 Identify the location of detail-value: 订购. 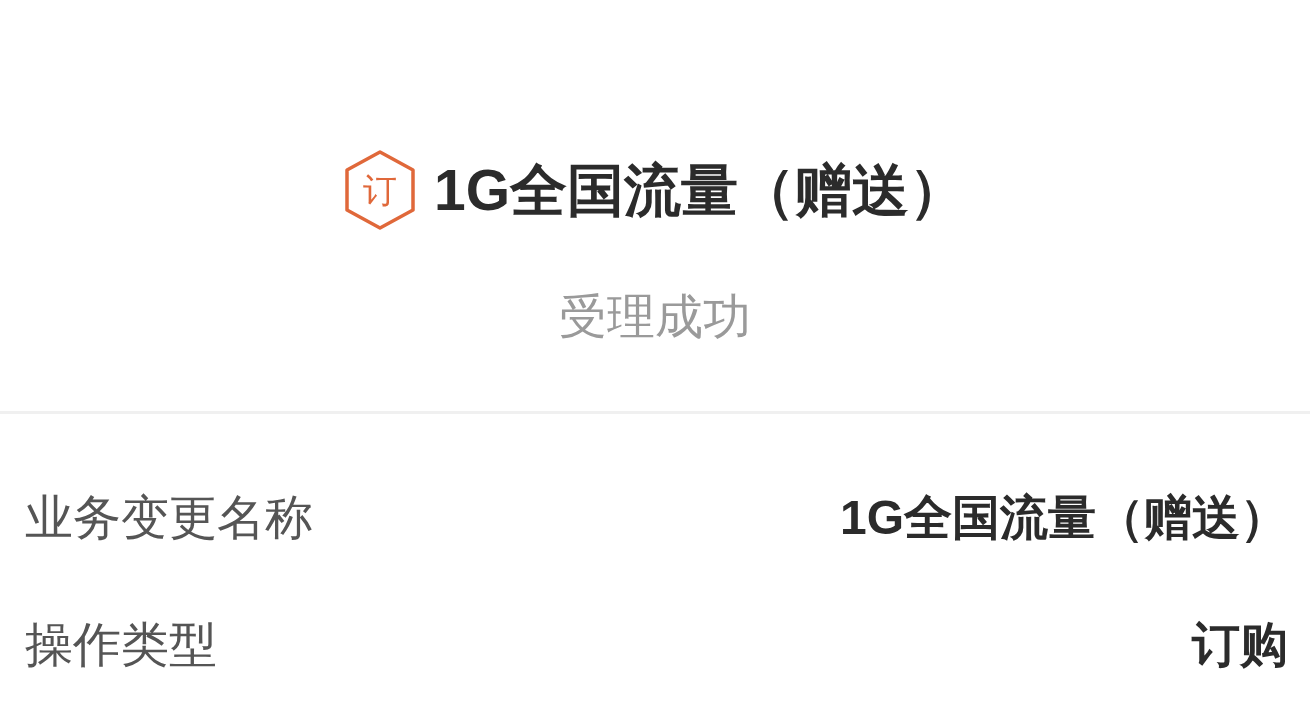
(1240, 644).